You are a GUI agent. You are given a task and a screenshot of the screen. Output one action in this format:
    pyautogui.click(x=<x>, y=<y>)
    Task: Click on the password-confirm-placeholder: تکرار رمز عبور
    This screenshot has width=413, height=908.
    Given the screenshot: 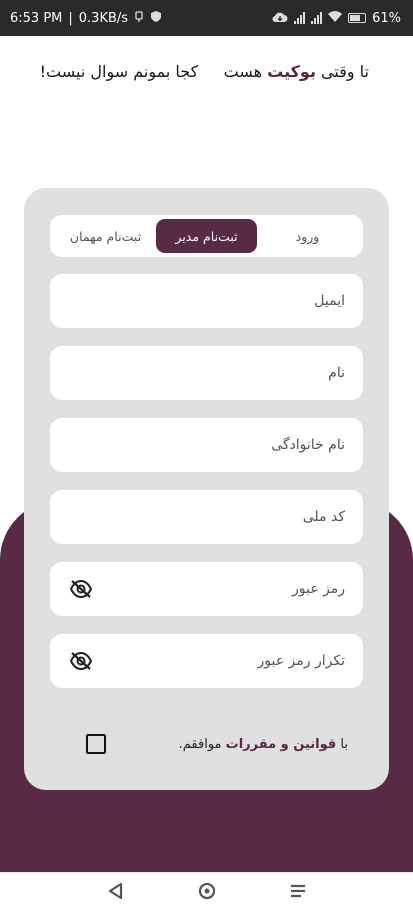 What is the action you would take?
    pyautogui.click(x=301, y=661)
    